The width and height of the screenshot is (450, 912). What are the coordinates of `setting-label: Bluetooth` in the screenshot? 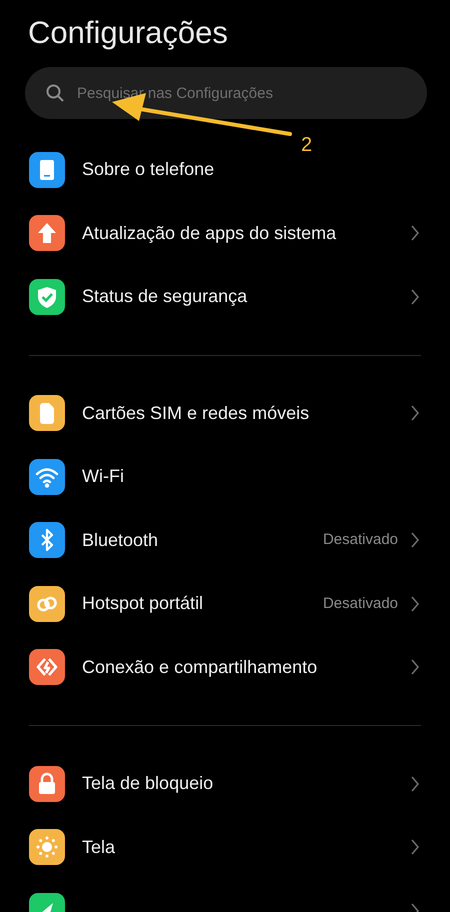 It's located at (121, 540).